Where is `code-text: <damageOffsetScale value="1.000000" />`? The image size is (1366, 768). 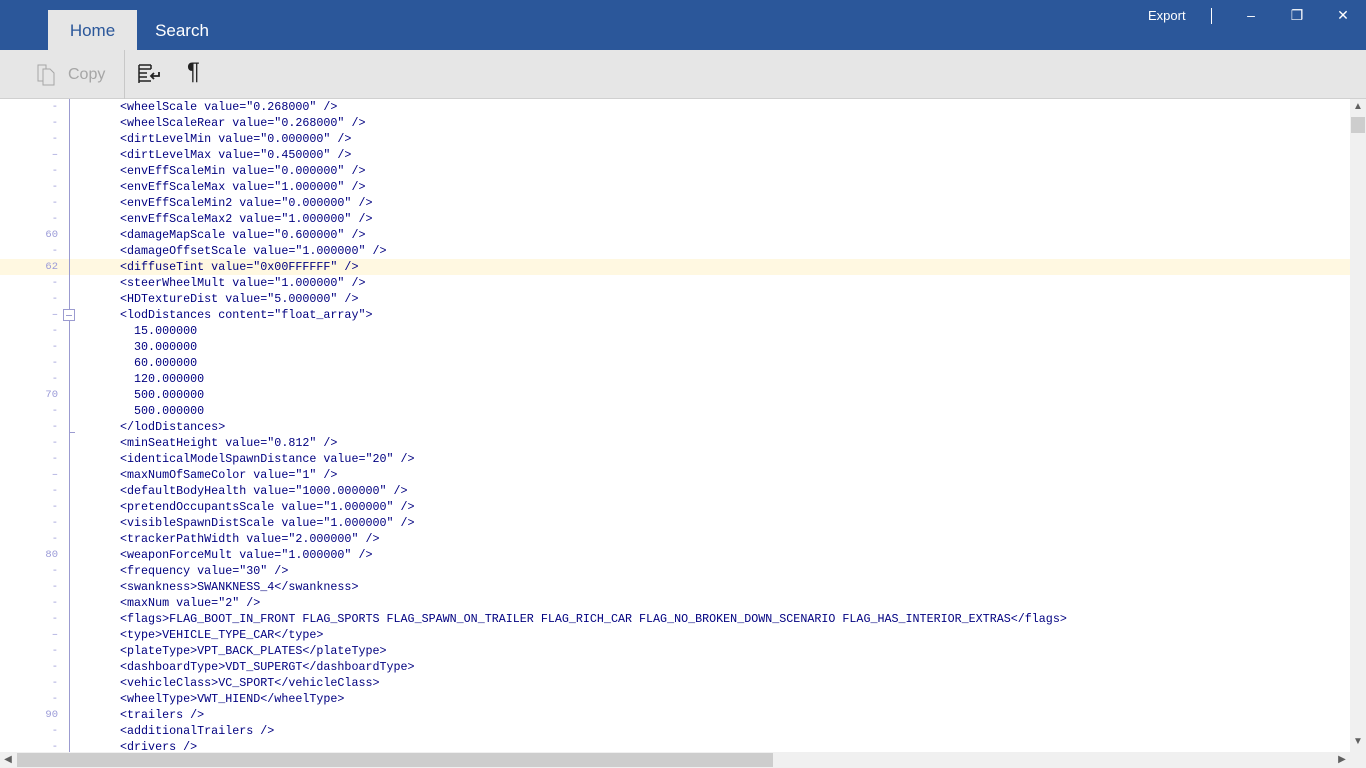
code-text: <damageOffsetScale value="1.000000" /> is located at coordinates (253, 251).